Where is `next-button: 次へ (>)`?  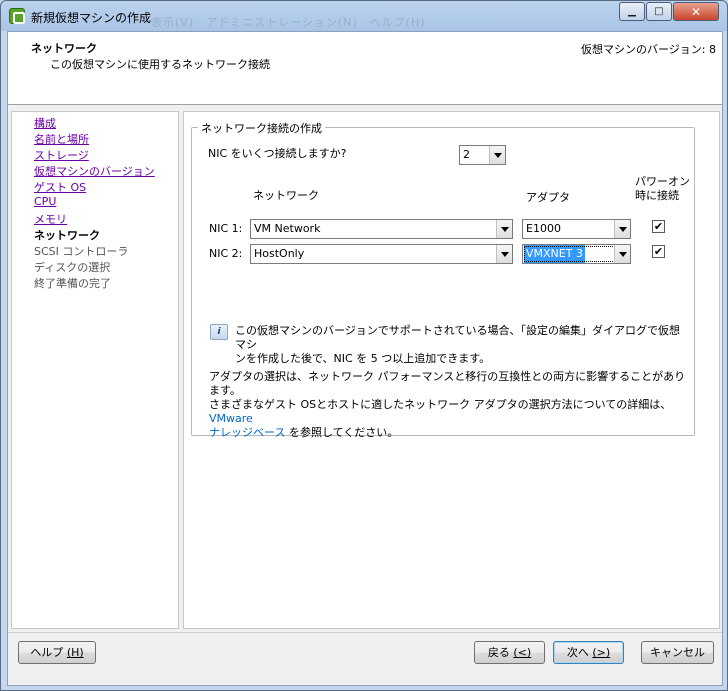 next-button: 次へ (>) is located at coordinates (588, 652).